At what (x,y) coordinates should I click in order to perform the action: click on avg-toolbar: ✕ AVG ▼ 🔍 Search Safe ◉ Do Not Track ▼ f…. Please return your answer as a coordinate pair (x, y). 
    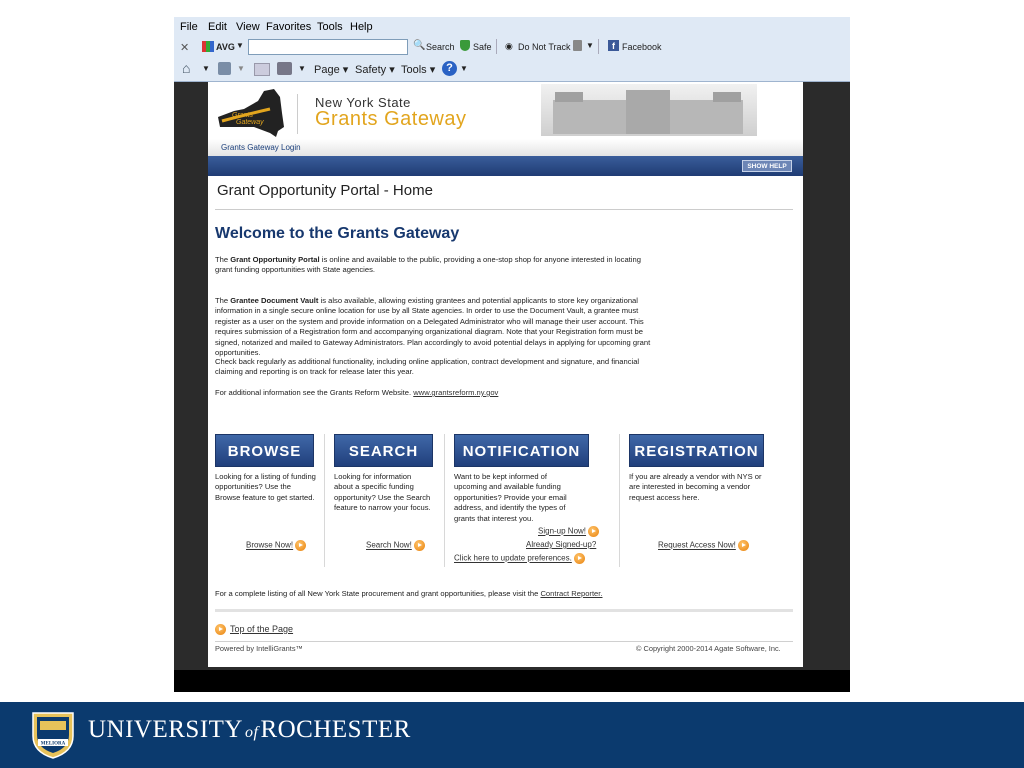
    Looking at the image, I should click on (512, 47).